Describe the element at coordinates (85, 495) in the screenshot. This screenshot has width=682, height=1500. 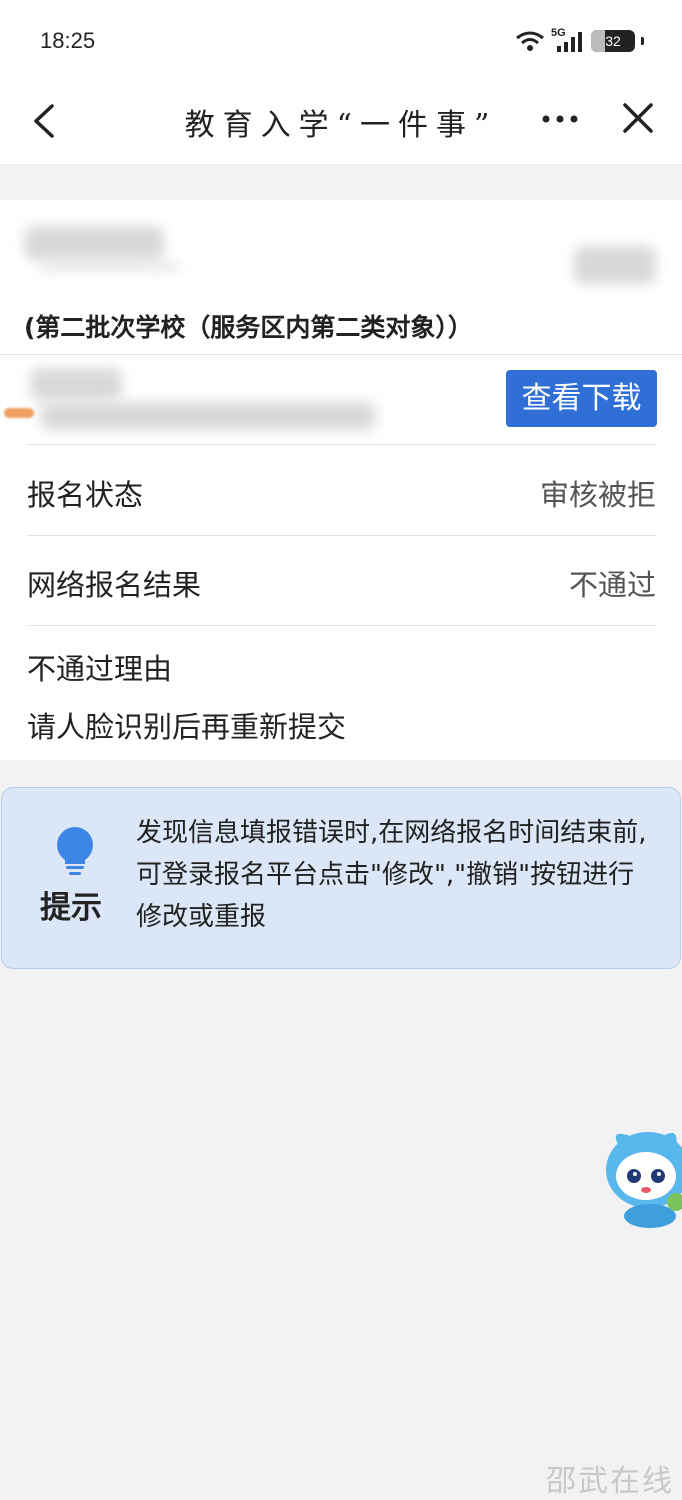
I see `status-label: 报名状态` at that location.